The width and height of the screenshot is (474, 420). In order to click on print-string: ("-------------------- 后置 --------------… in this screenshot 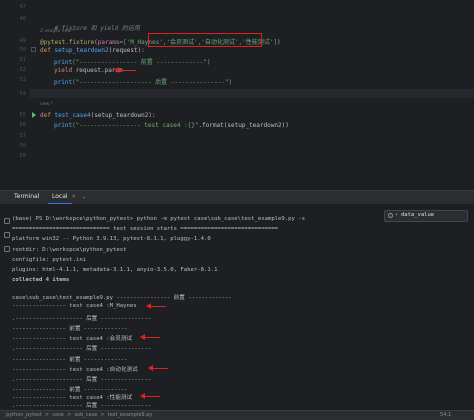, I will do `click(152, 82)`.